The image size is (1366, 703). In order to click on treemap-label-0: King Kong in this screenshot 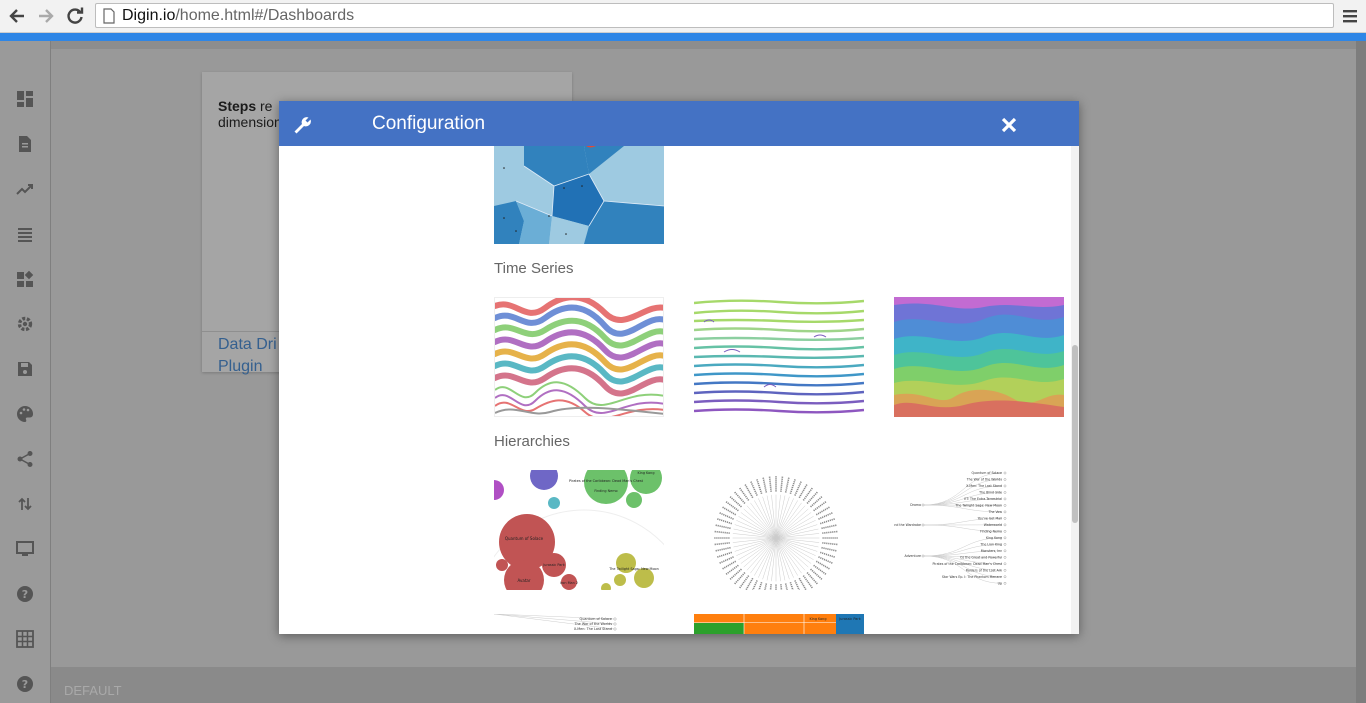, I will do `click(818, 619)`.